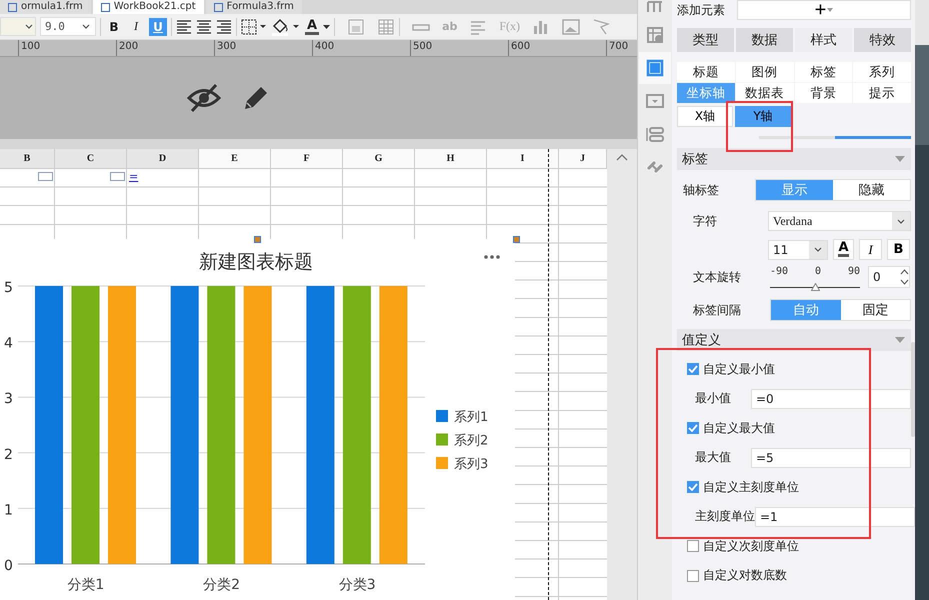  I want to click on style-combo, so click(18, 26).